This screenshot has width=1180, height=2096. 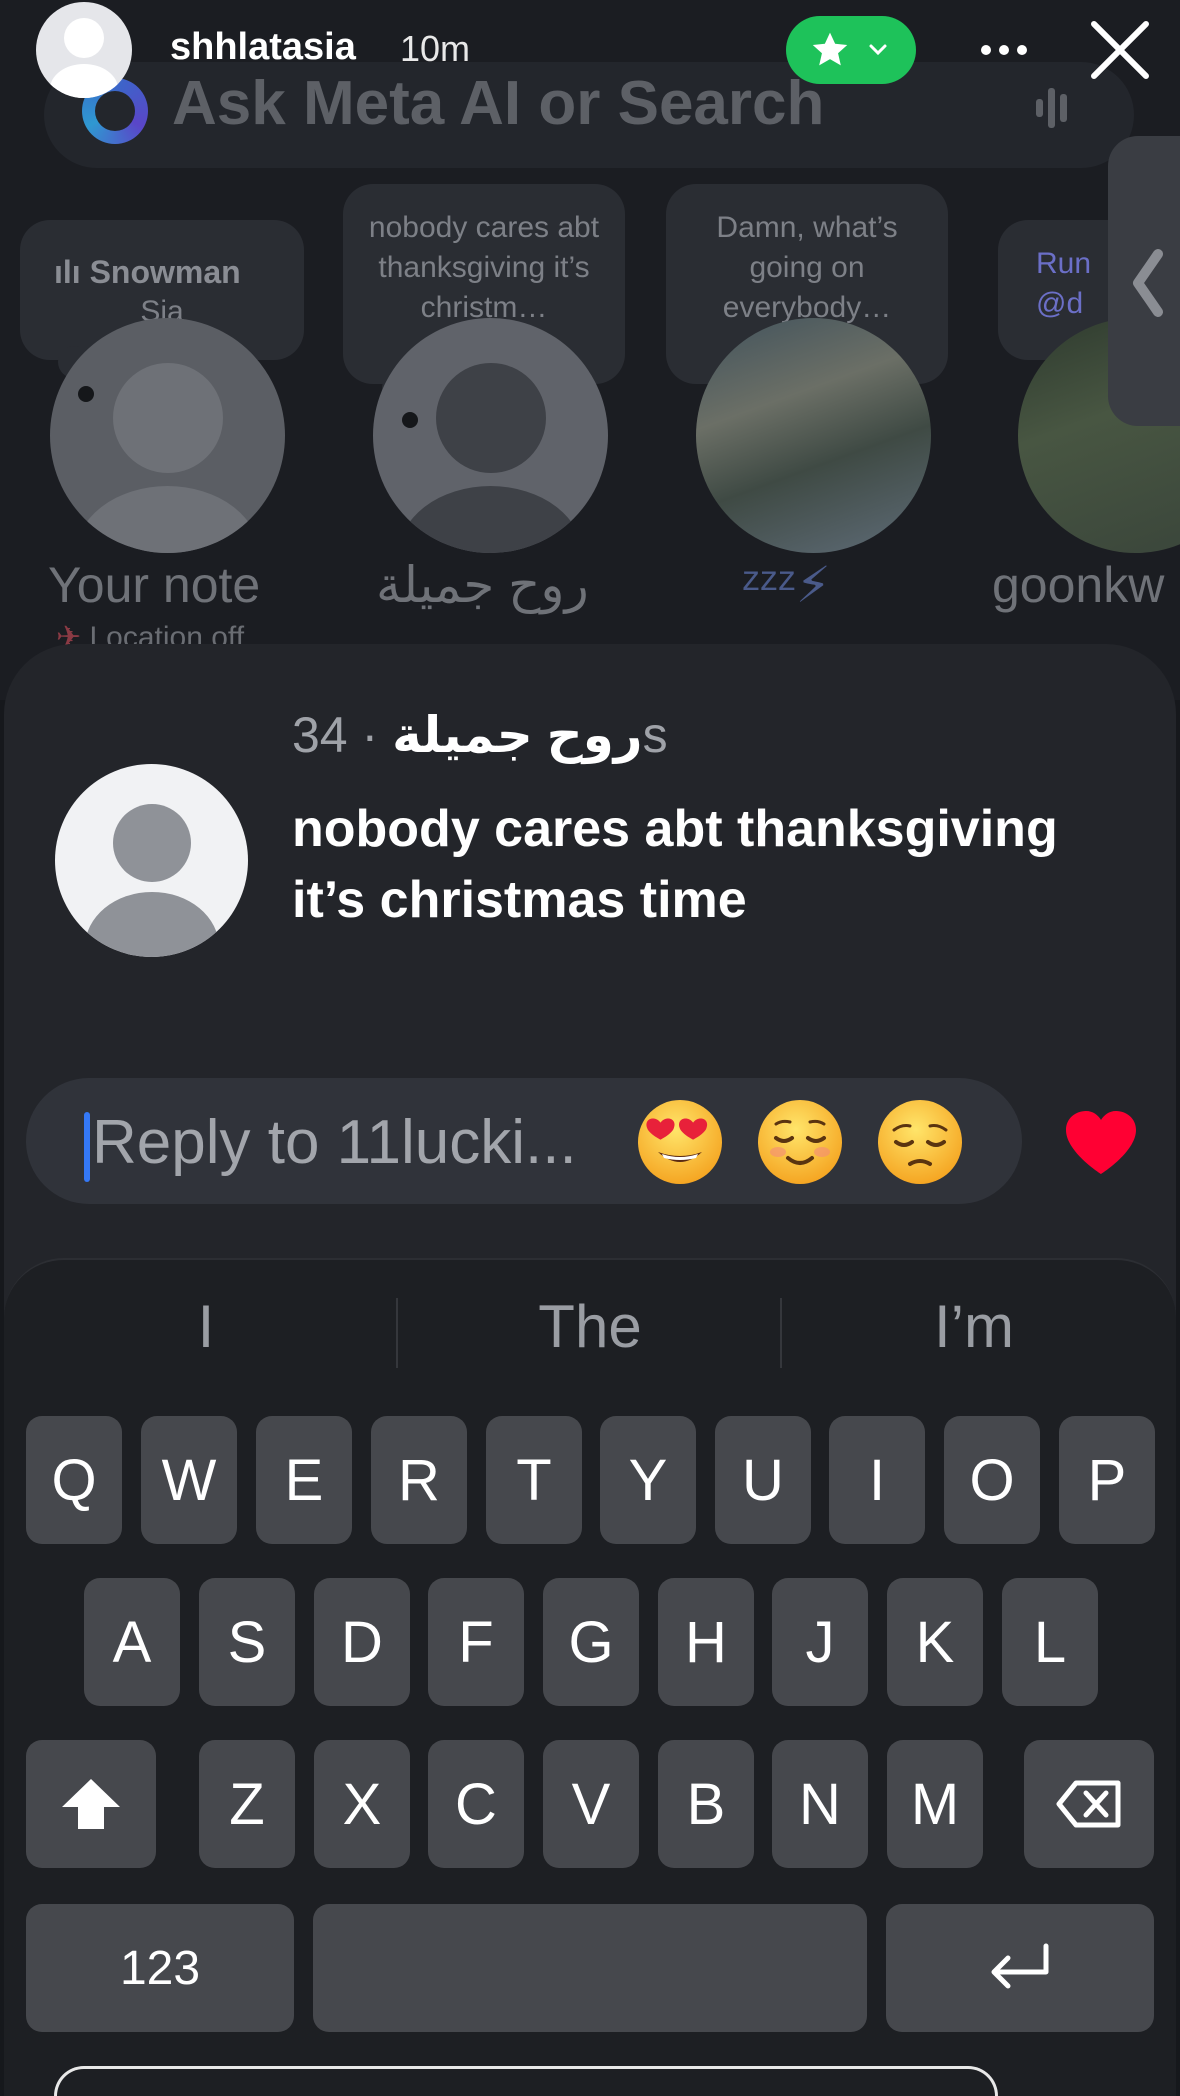 What do you see at coordinates (1107, 1480) in the screenshot?
I see `key-p: P` at bounding box center [1107, 1480].